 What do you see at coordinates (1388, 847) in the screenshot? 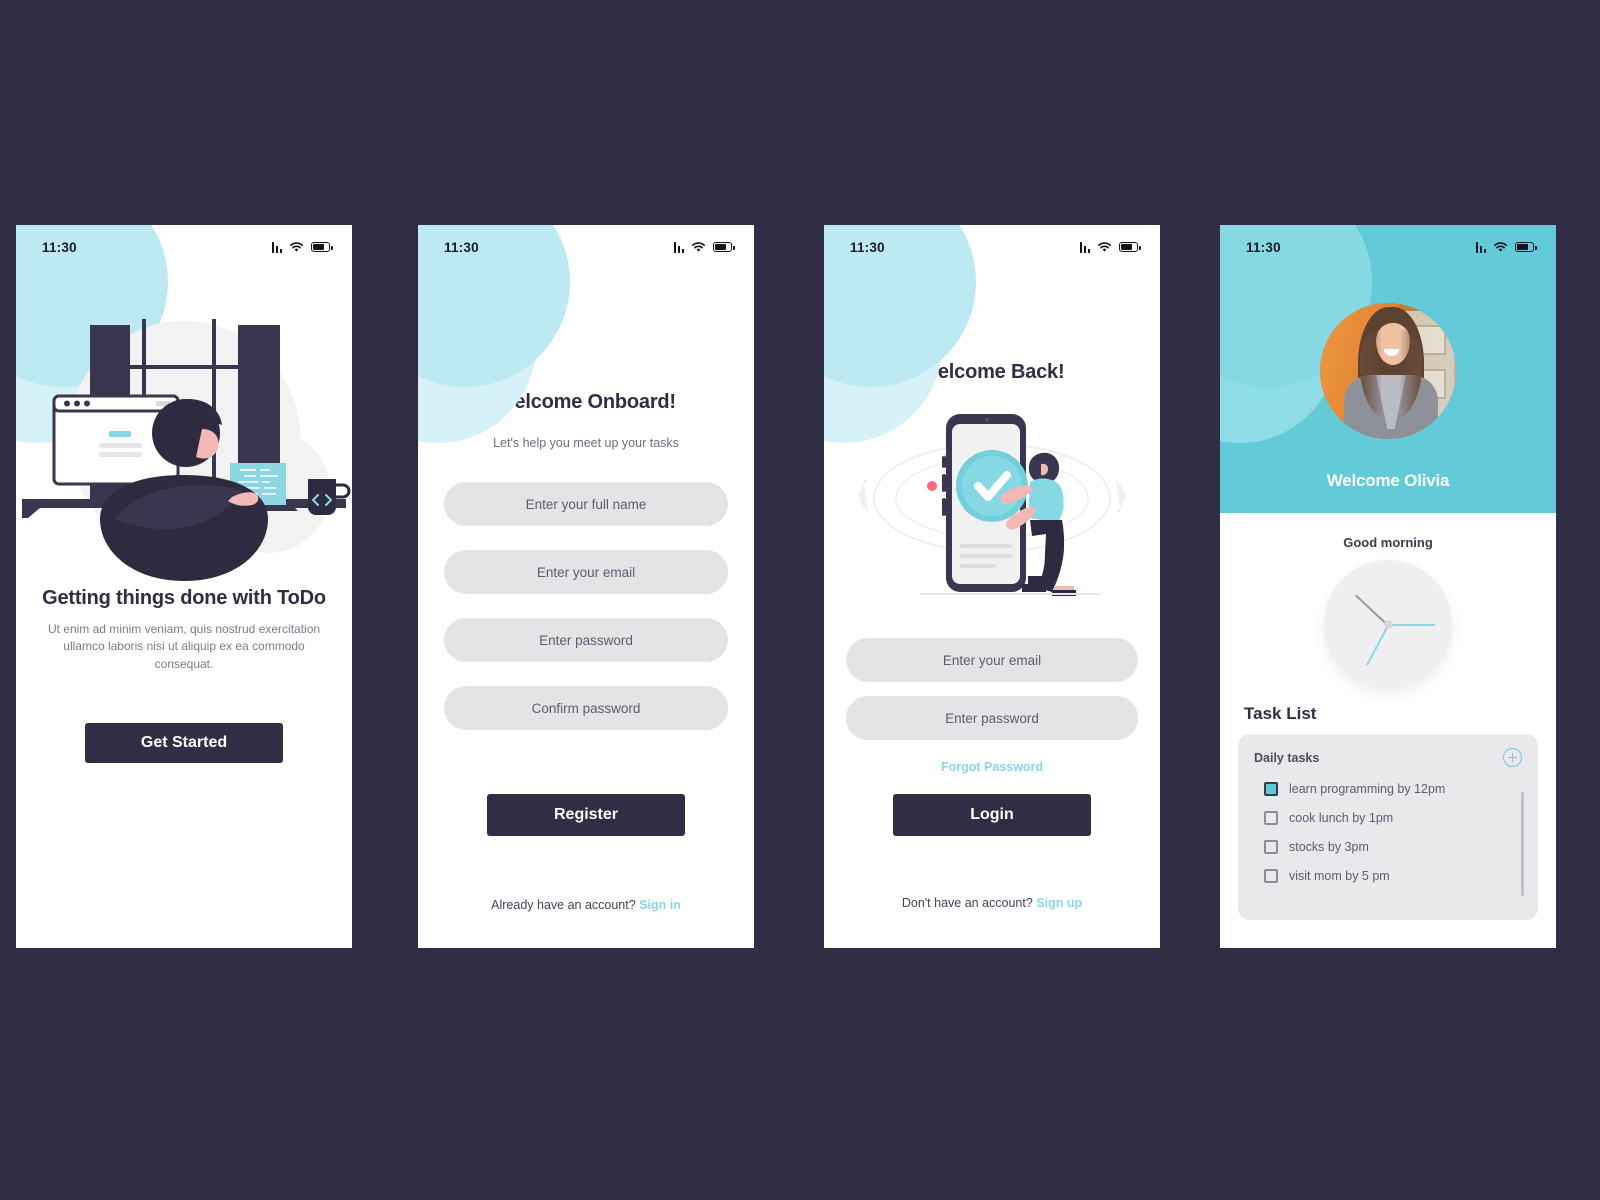
I see `list-item: stocks by 3pm` at bounding box center [1388, 847].